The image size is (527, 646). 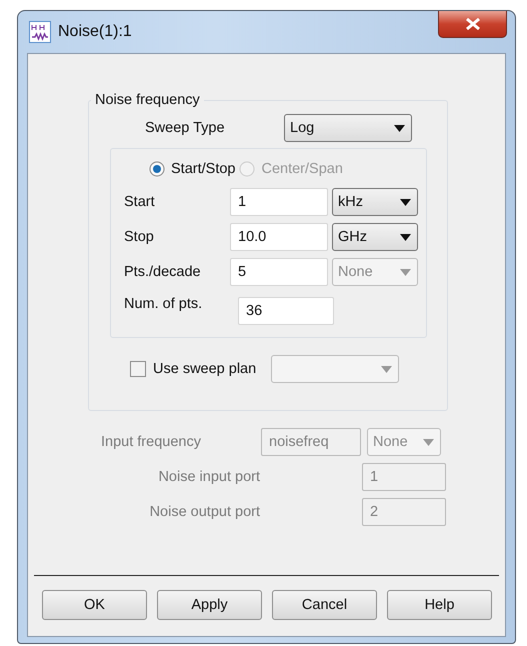 I want to click on close-button, so click(x=472, y=24).